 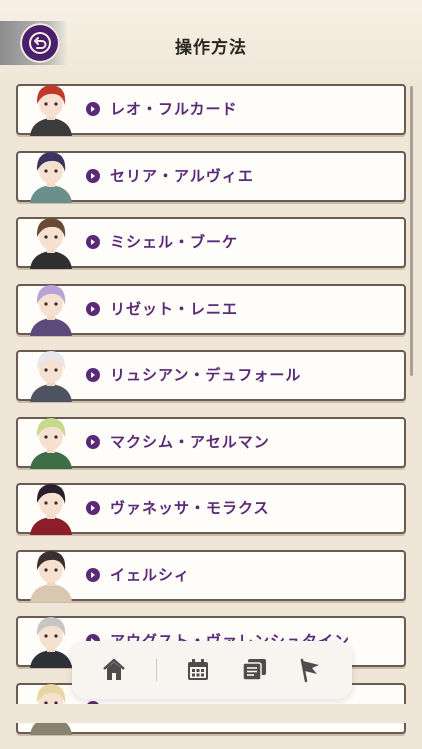 I want to click on character-list-item: マクシム・アセルマン, so click(x=211, y=442).